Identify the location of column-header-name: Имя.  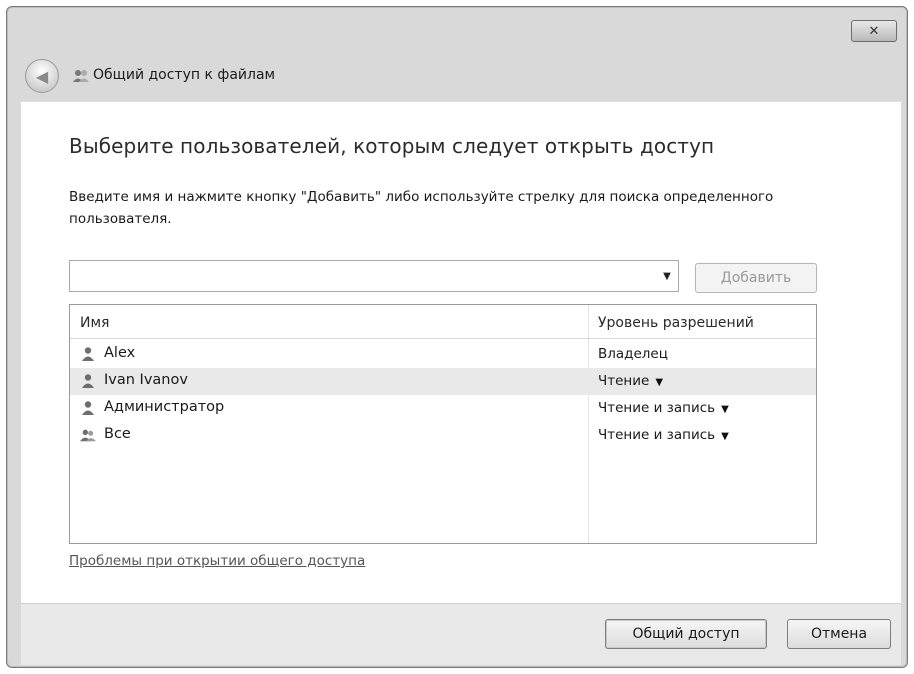
(94, 323).